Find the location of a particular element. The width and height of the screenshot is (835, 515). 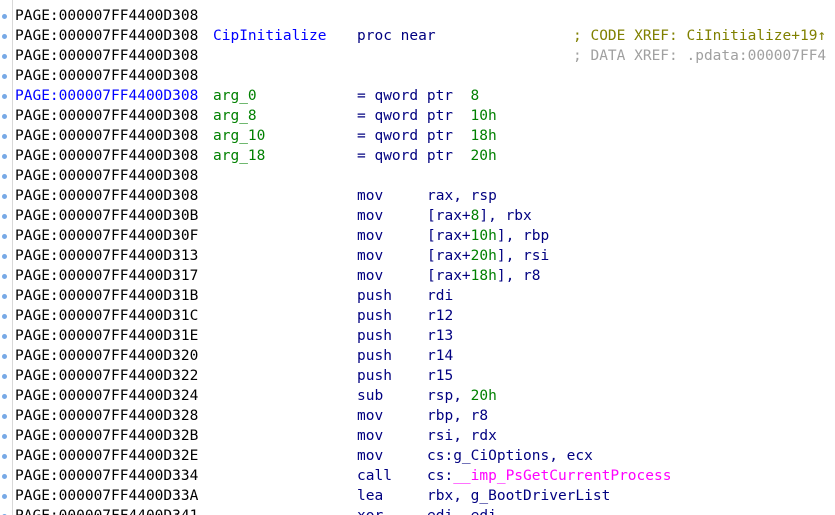

instruction-operands: cs:g_CiOptions, ecx is located at coordinates (510, 456).